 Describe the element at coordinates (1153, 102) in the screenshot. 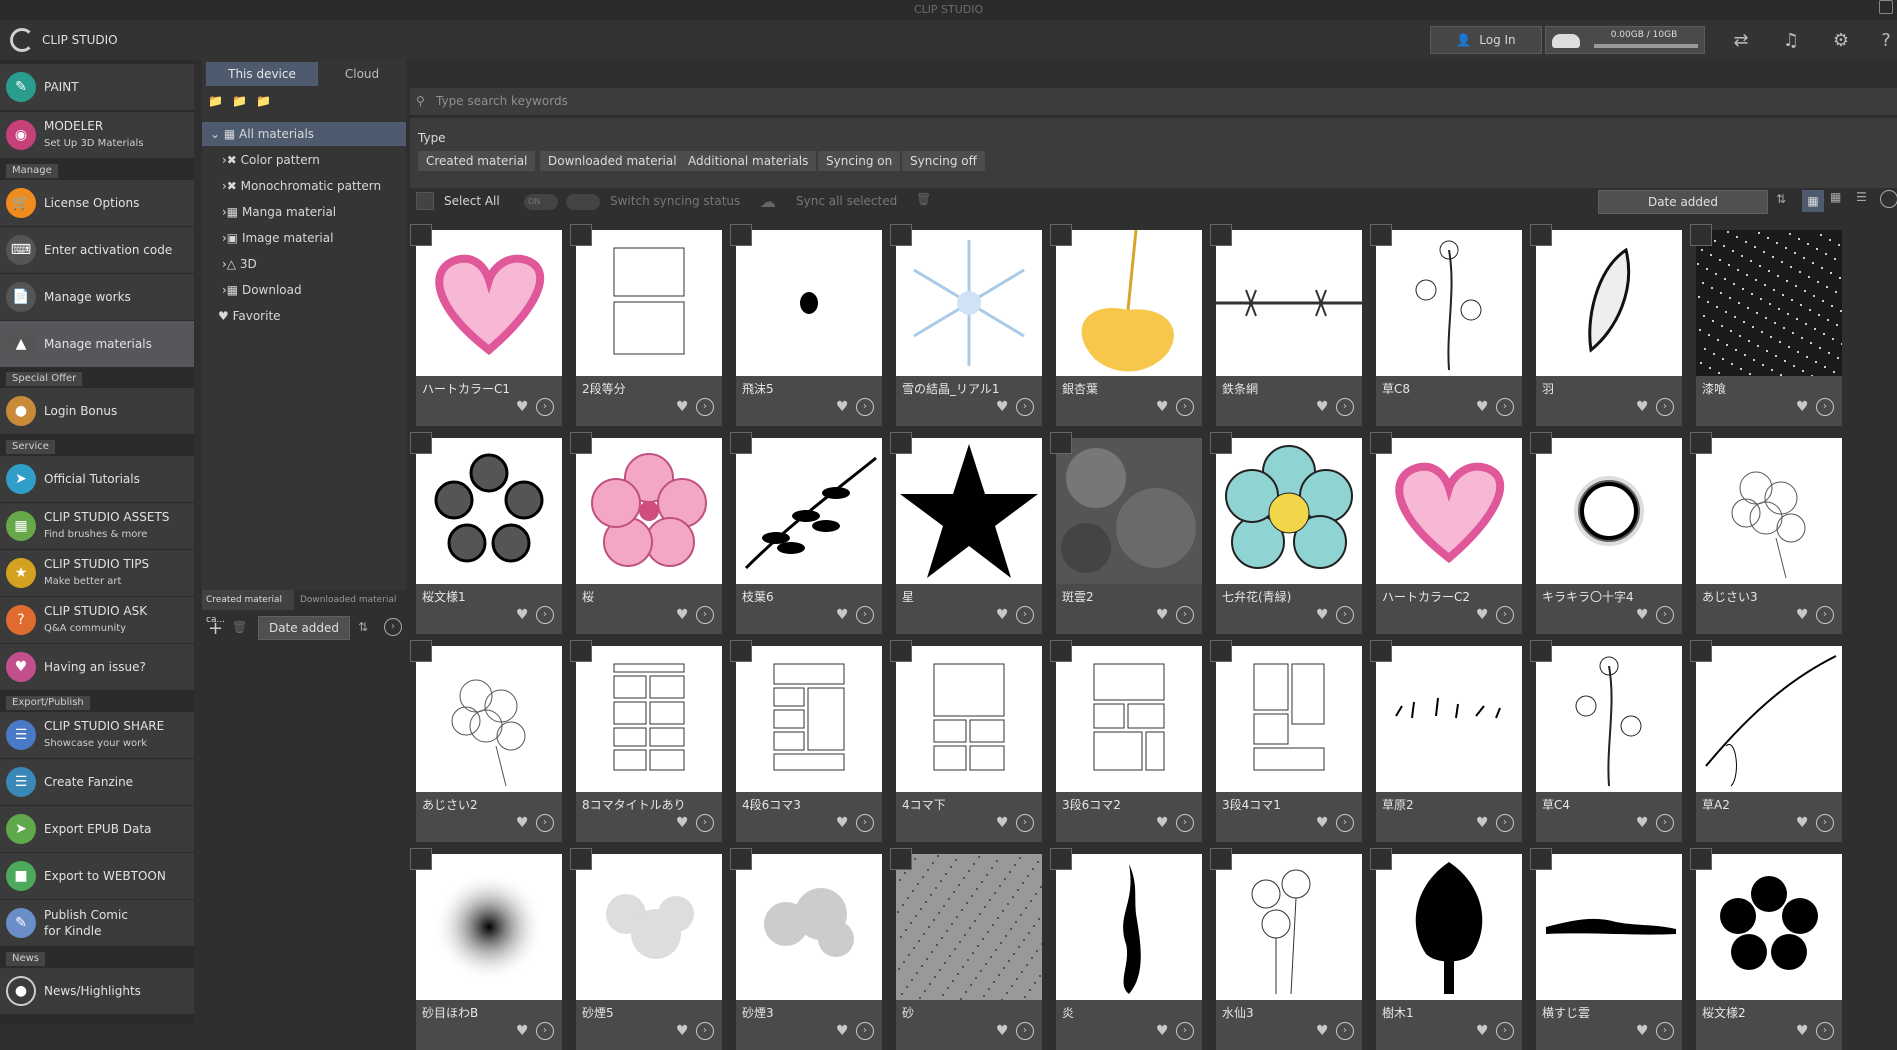

I see `search-bar: ⚲ Type search keywords` at that location.